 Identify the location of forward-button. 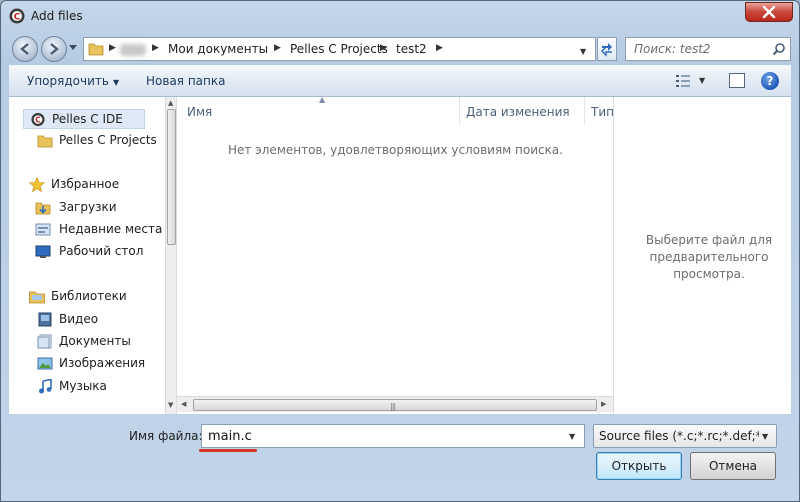
(54, 49).